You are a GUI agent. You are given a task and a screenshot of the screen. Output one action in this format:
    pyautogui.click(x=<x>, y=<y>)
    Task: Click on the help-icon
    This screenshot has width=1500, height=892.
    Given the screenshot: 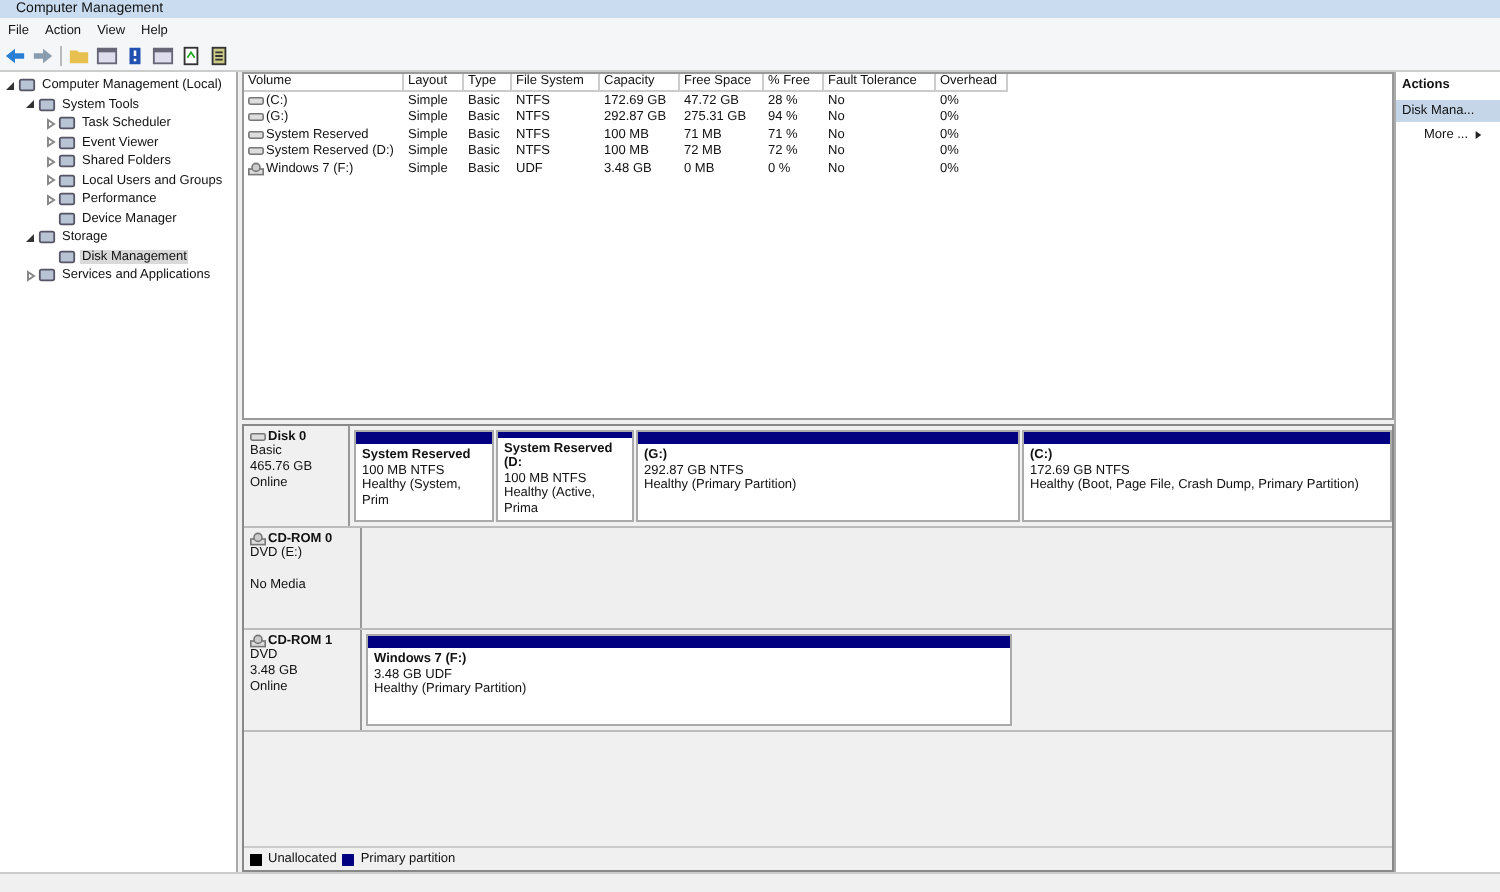 What is the action you would take?
    pyautogui.click(x=135, y=56)
    